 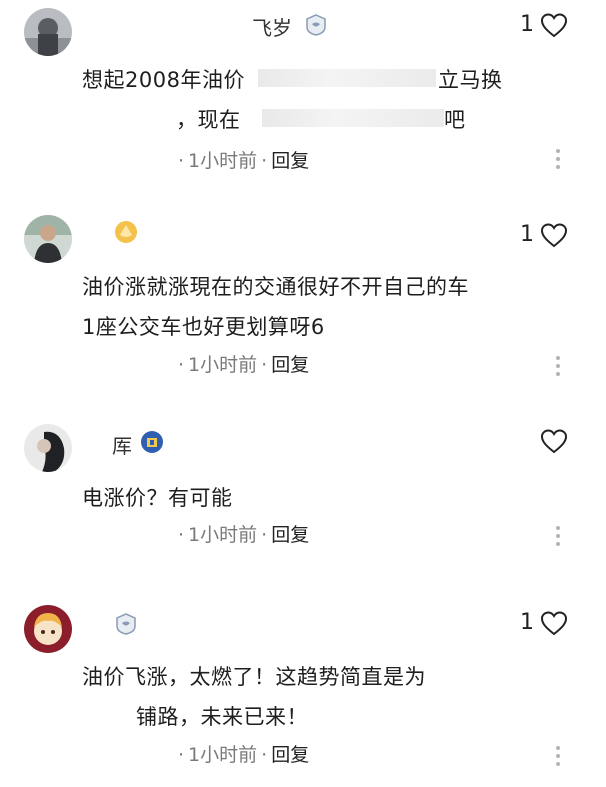 What do you see at coordinates (222, 717) in the screenshot?
I see `comment-text: 铺路，未来已来！` at bounding box center [222, 717].